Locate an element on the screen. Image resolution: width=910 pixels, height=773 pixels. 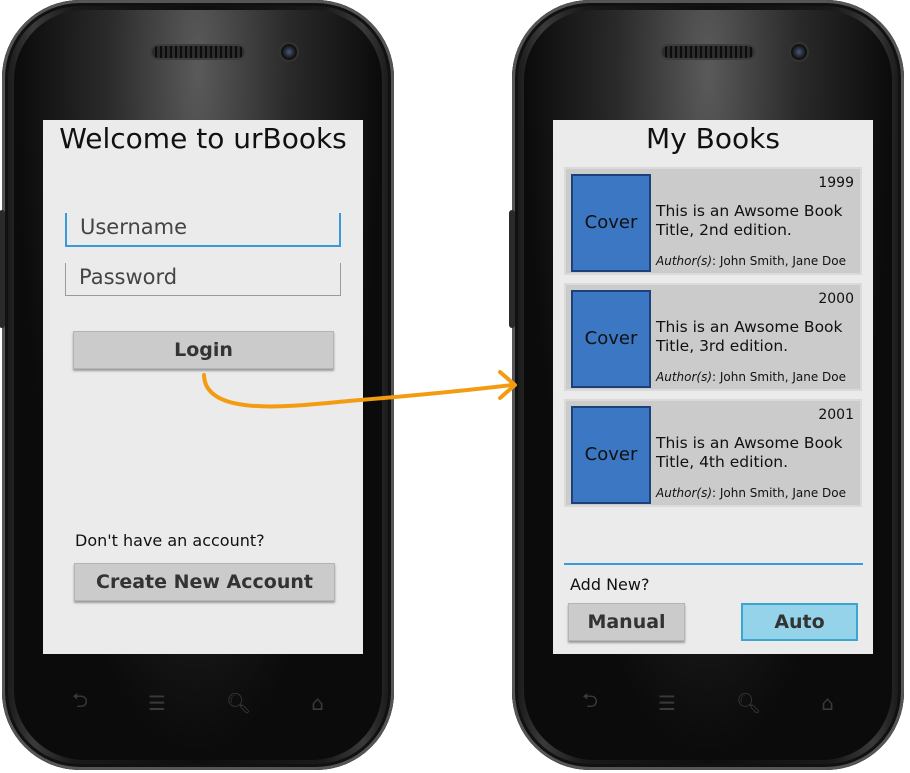
username-field is located at coordinates (203, 230).